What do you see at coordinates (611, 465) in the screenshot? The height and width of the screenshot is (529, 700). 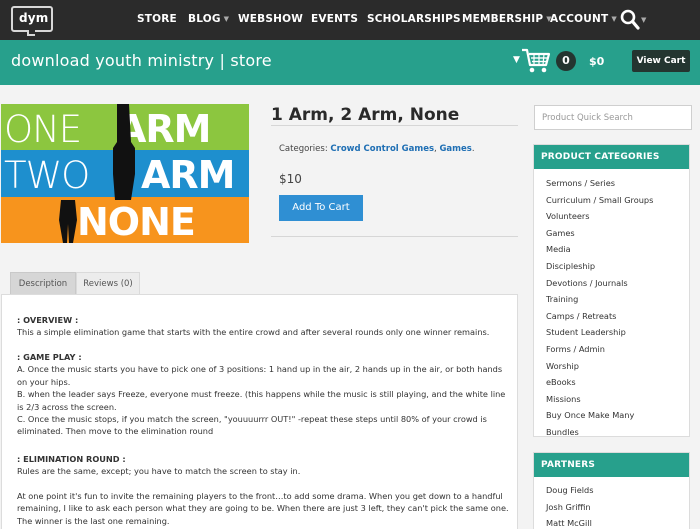 I see `partners-heading: PARTNERS` at bounding box center [611, 465].